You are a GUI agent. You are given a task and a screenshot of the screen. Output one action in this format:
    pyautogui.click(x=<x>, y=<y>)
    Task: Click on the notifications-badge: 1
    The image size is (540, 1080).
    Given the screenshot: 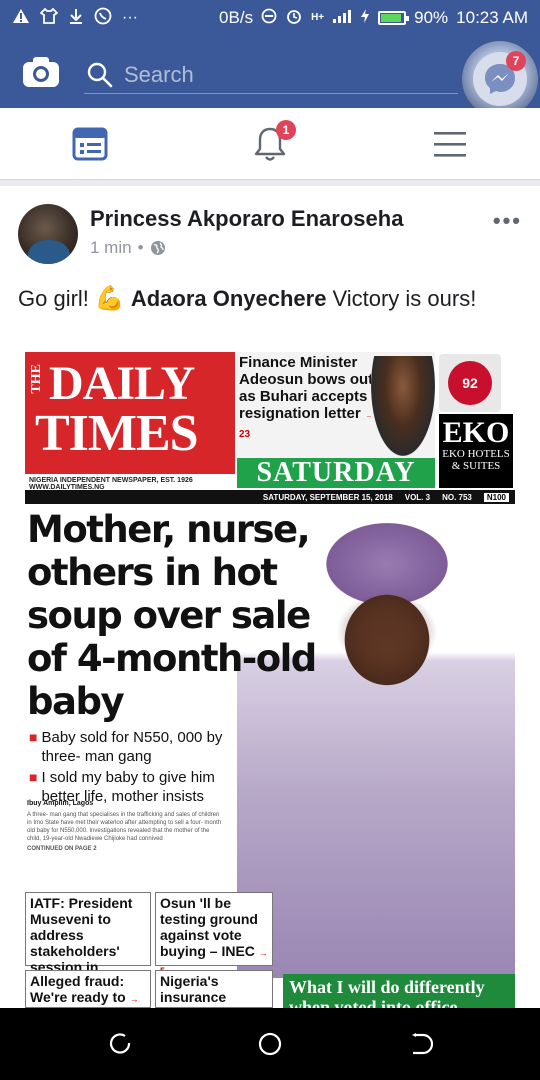 What is the action you would take?
    pyautogui.click(x=286, y=130)
    